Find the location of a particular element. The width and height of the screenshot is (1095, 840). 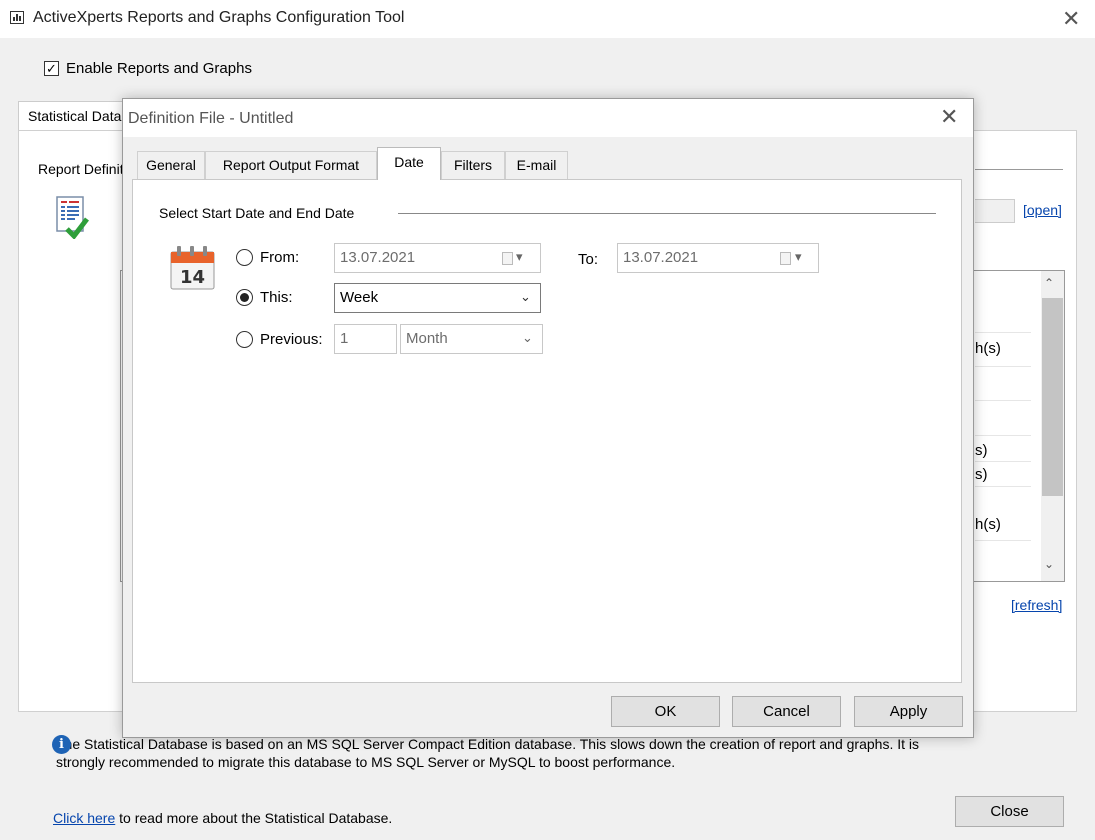

scrollbar-thumb is located at coordinates (1052, 397).